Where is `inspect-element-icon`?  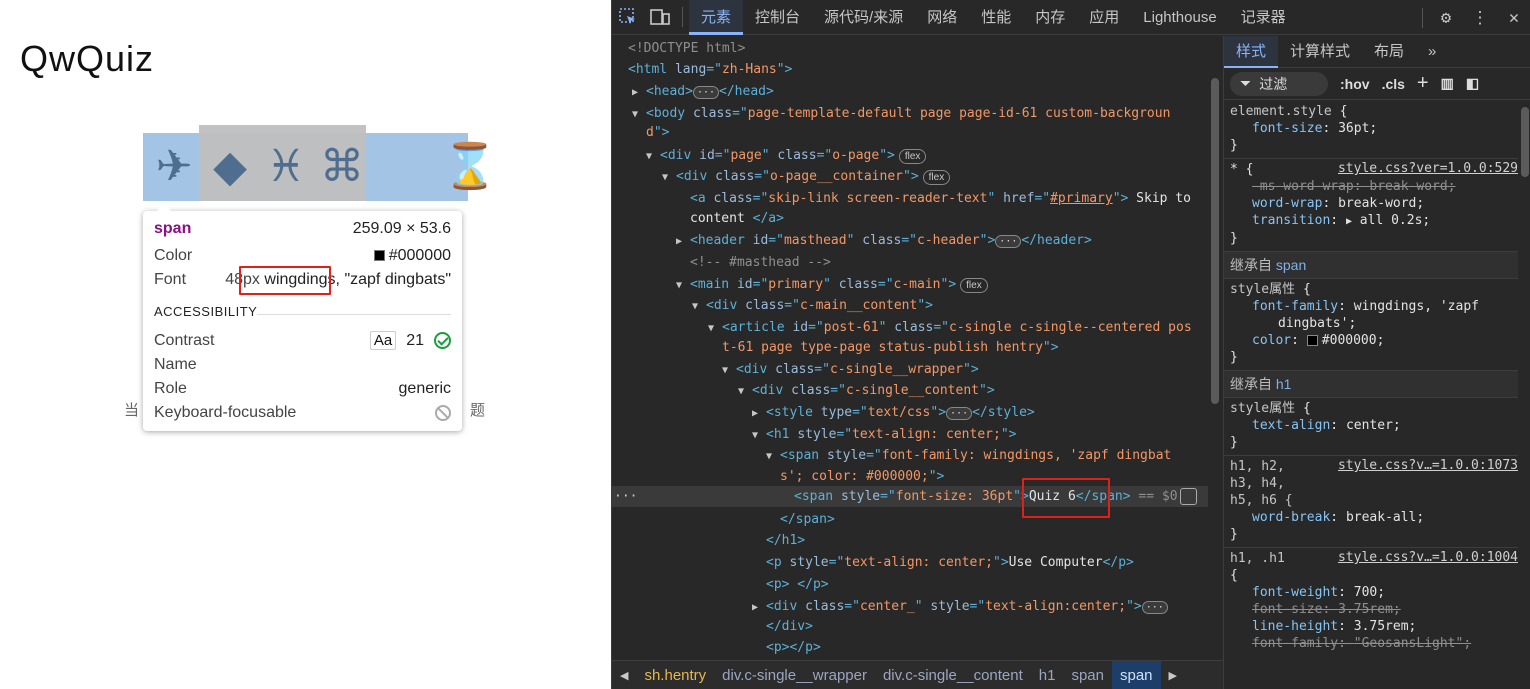 inspect-element-icon is located at coordinates (628, 17).